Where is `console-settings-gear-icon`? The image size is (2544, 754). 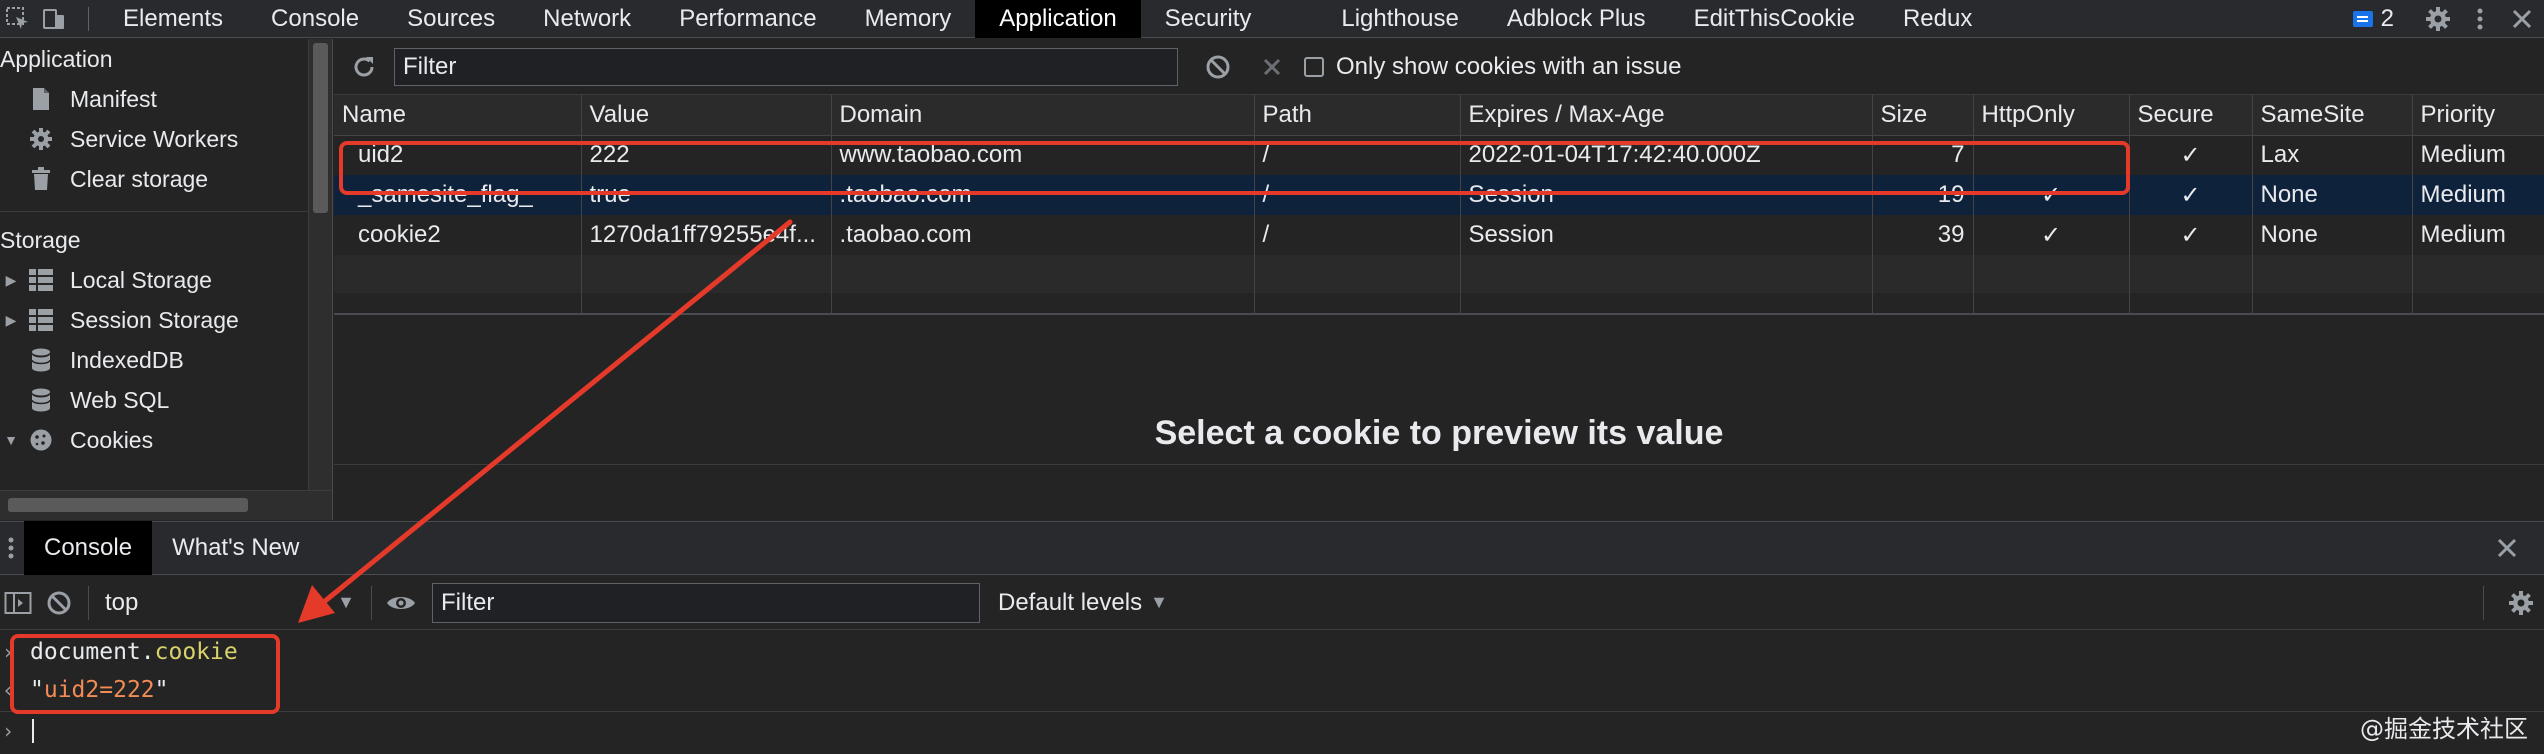
console-settings-gear-icon is located at coordinates (2521, 603).